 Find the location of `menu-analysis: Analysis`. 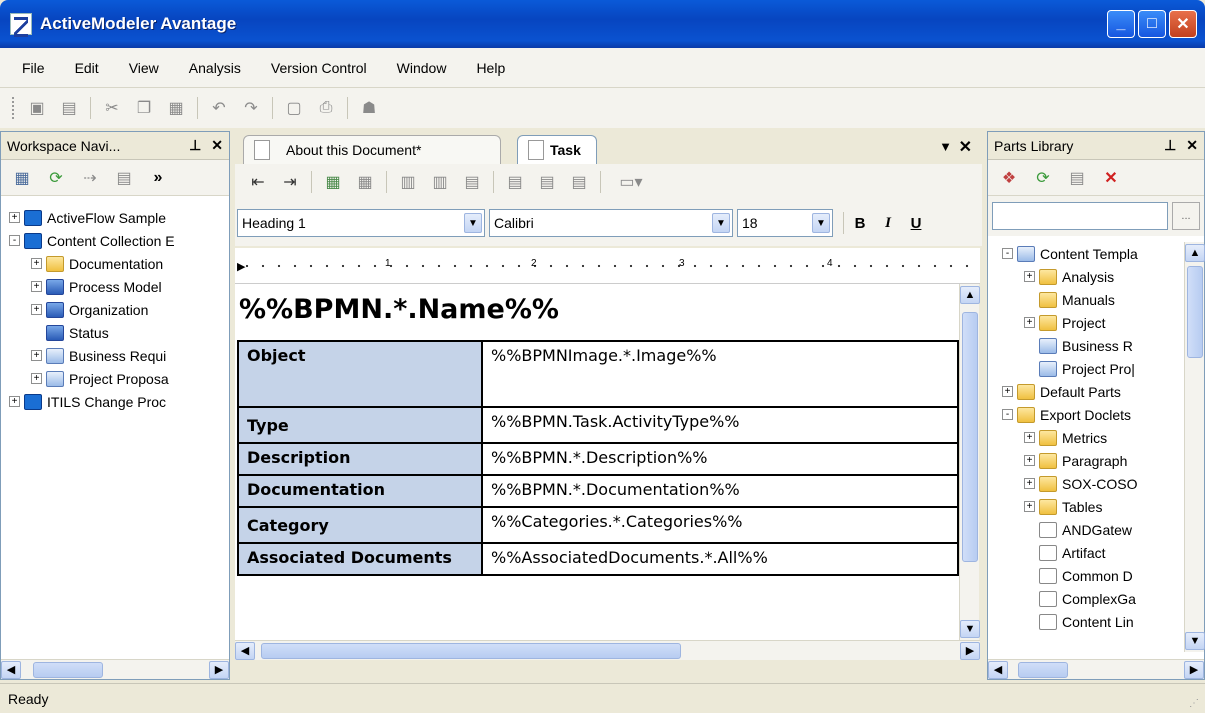

menu-analysis: Analysis is located at coordinates (215, 68).